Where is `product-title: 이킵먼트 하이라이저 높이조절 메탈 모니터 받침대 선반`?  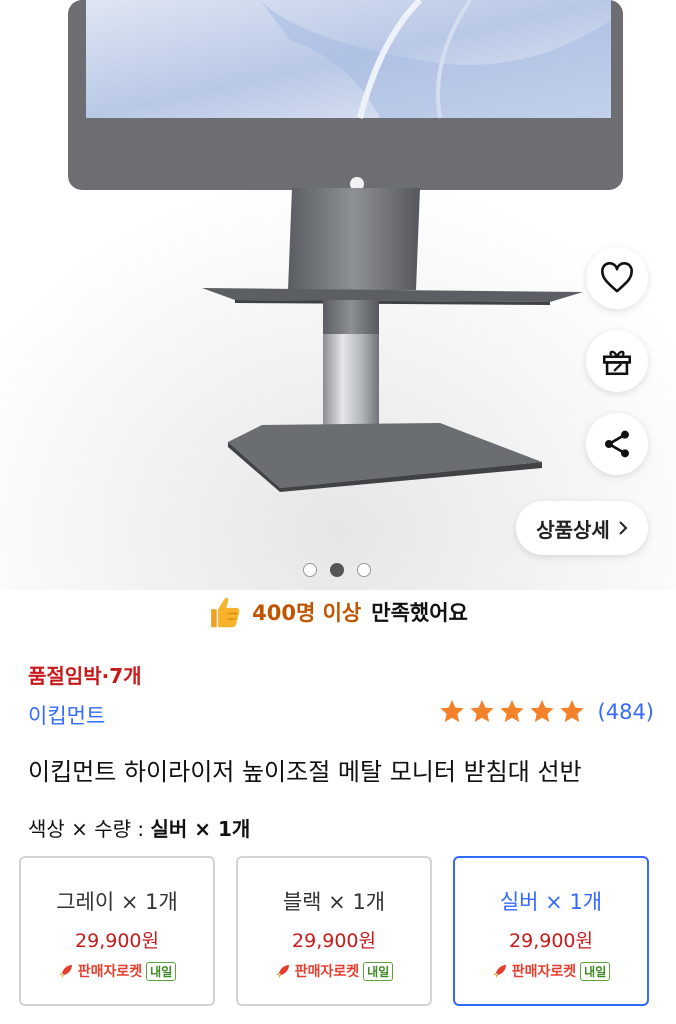 product-title: 이킵먼트 하이라이저 높이조절 메탈 모니터 받침대 선반 is located at coordinates (305, 772).